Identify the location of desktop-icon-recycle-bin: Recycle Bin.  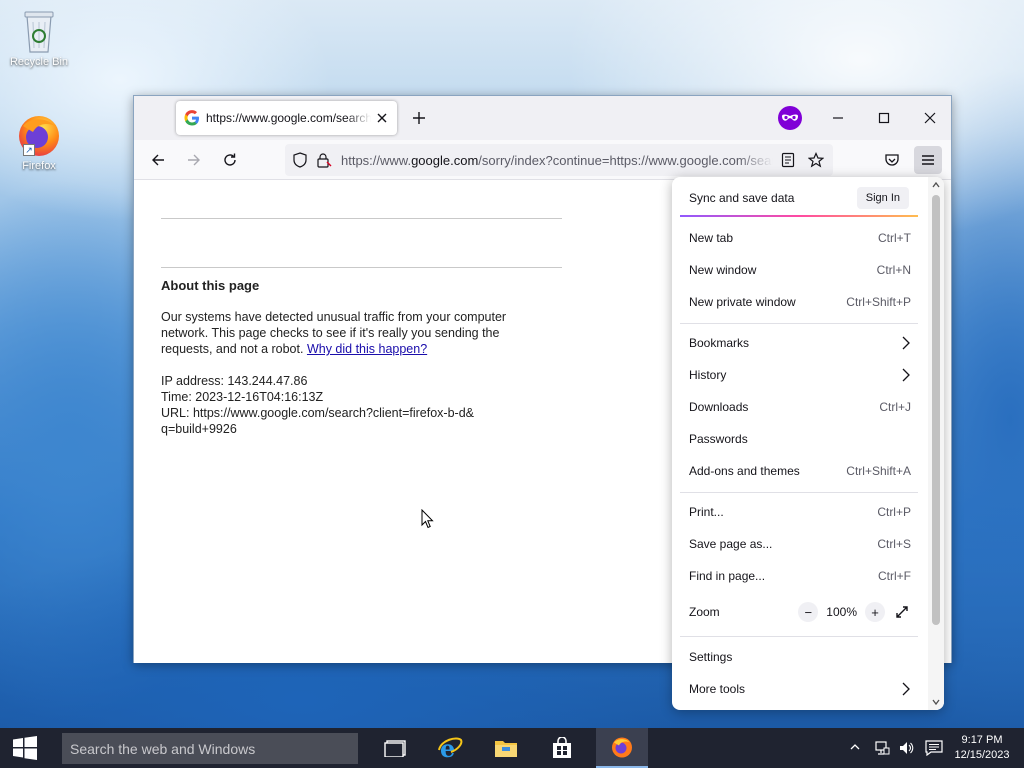
(39, 37).